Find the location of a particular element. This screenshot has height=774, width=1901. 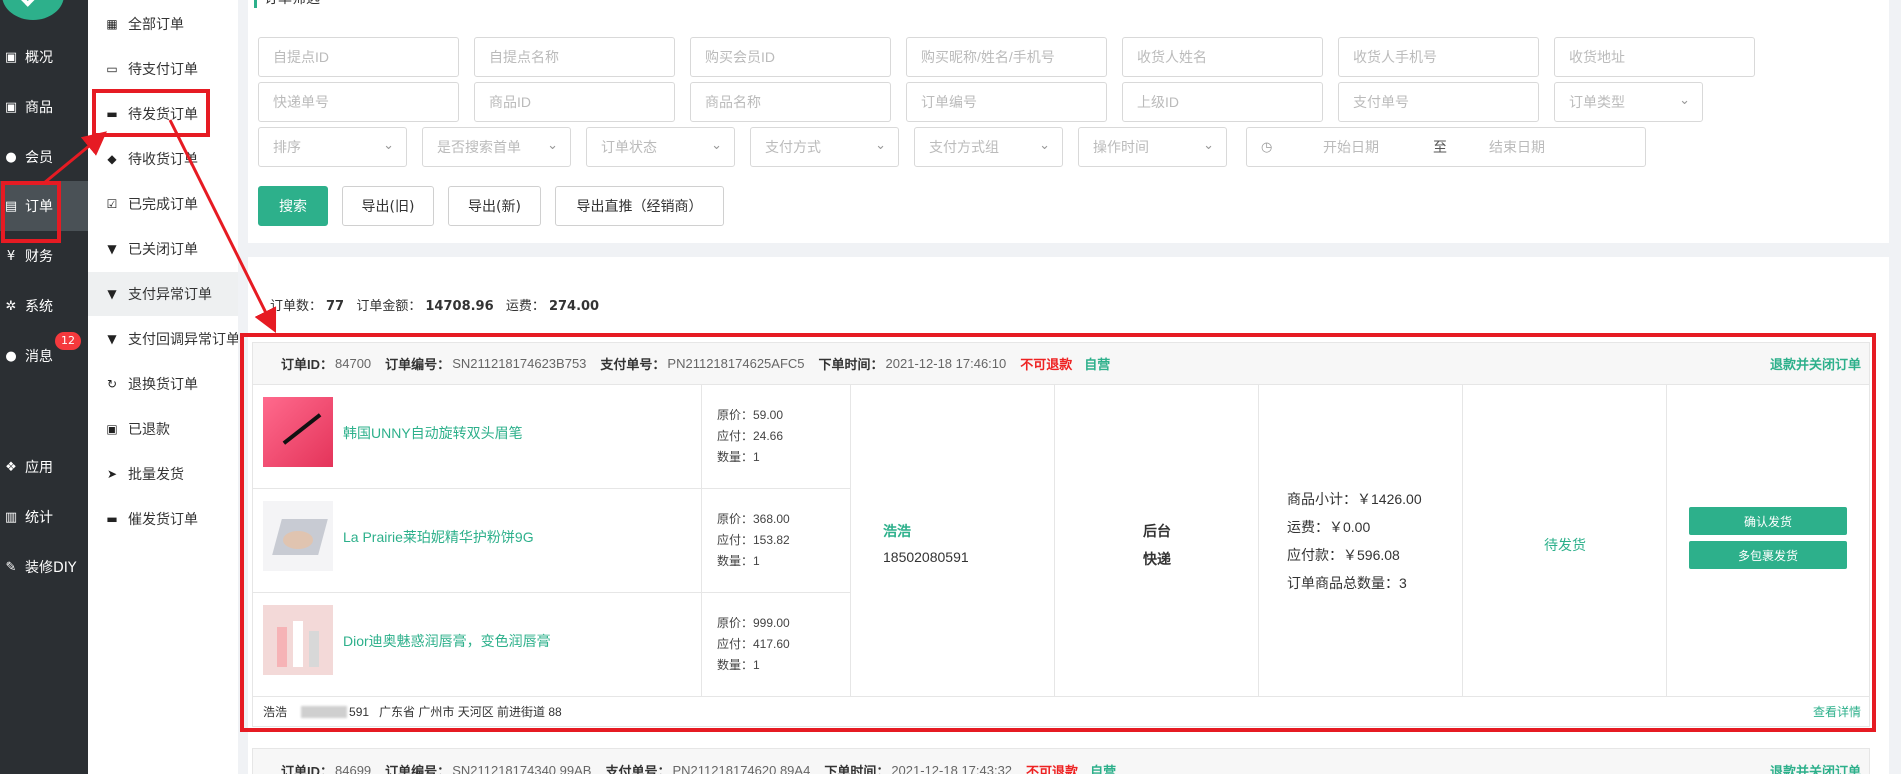

order-time: 2021-12-18 17:43:32 is located at coordinates (952, 768).